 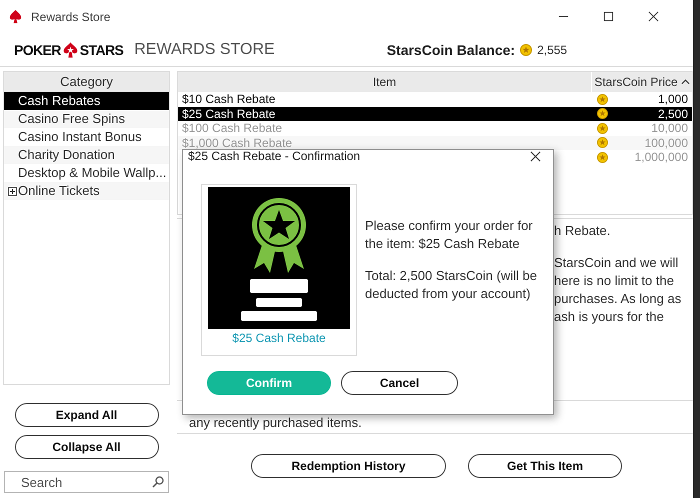 What do you see at coordinates (618, 298) in the screenshot?
I see `description-text: purchases. As long as` at bounding box center [618, 298].